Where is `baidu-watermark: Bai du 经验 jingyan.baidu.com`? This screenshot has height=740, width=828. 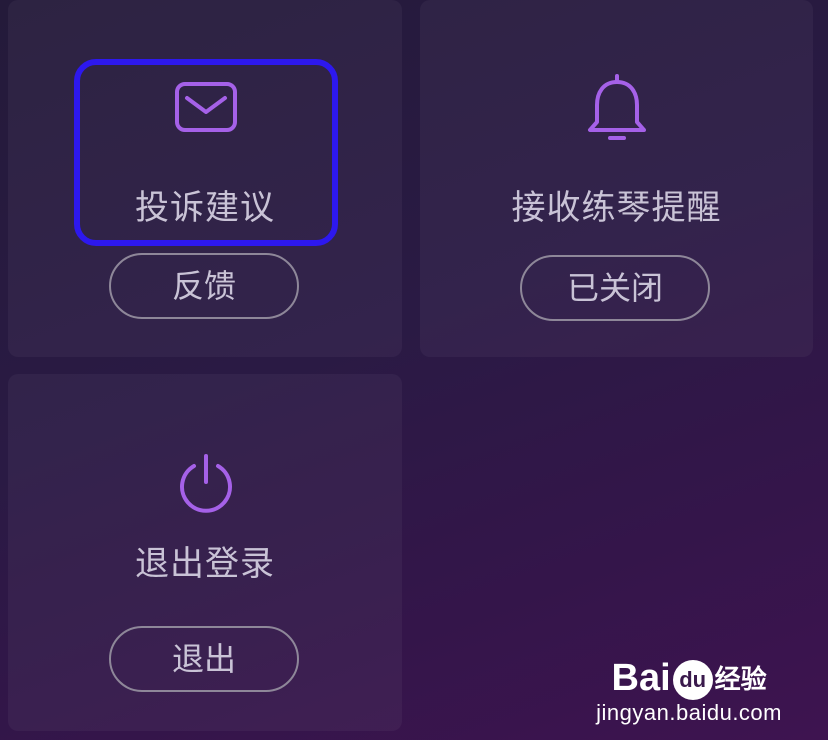 baidu-watermark: Bai du 经验 jingyan.baidu.com is located at coordinates (689, 692).